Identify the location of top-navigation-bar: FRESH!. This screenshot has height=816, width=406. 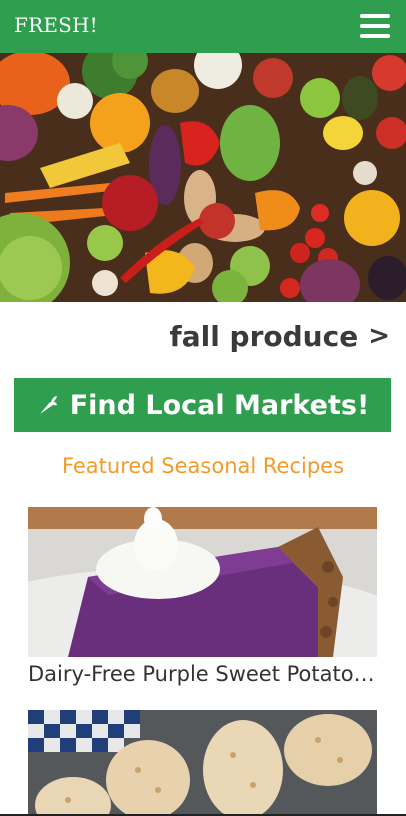
(203, 26).